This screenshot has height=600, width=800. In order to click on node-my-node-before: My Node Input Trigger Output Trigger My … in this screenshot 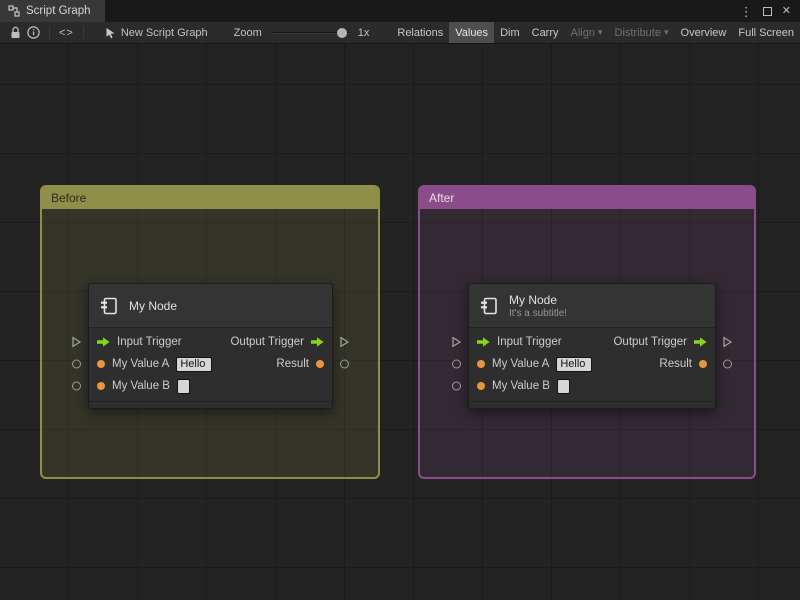, I will do `click(210, 346)`.